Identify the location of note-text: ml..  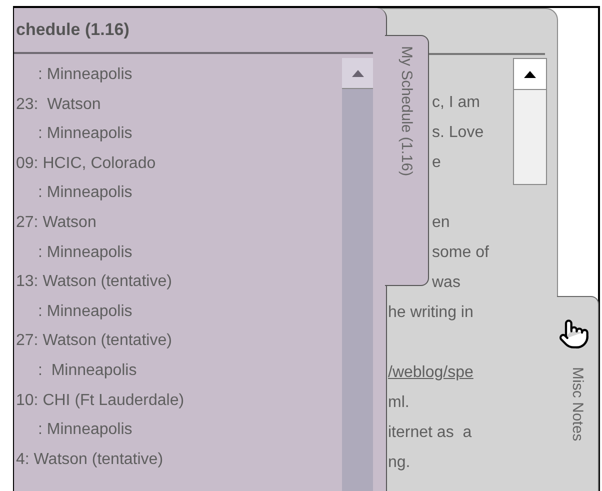
(399, 403).